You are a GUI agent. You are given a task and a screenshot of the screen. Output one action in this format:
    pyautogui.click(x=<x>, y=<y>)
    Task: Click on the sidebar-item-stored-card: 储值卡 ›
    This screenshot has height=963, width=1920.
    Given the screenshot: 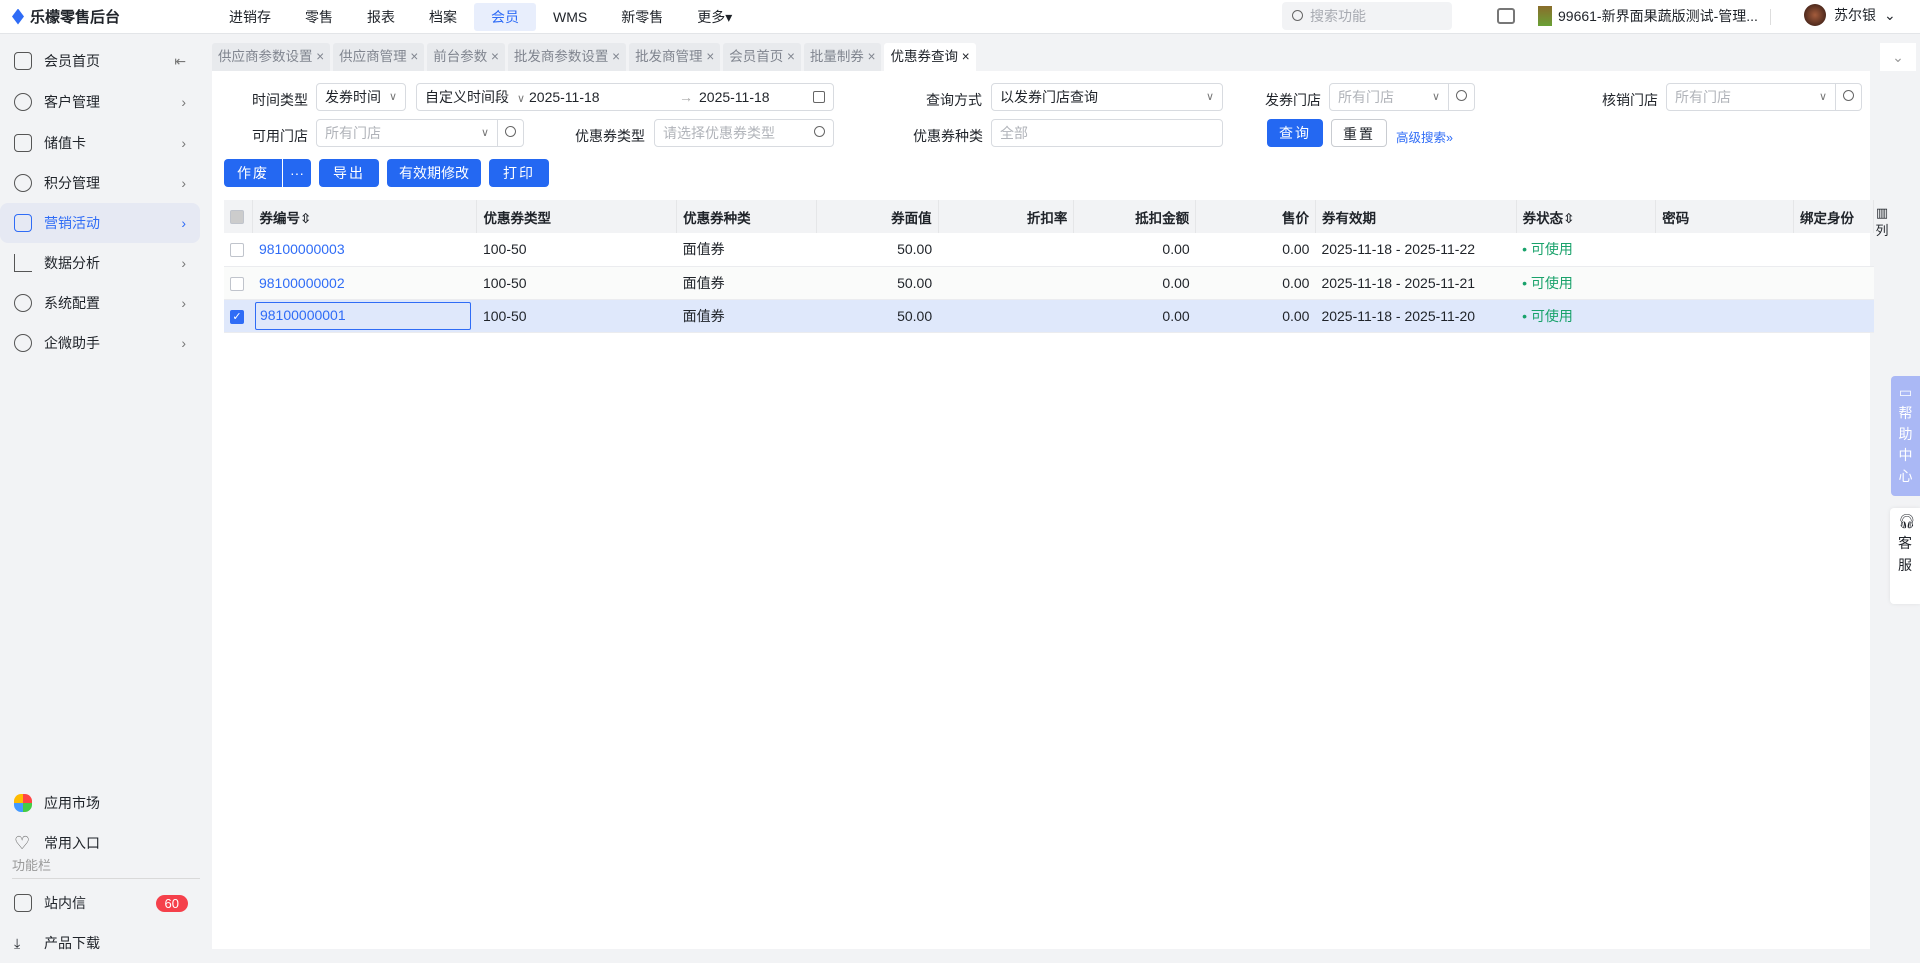 What is the action you would take?
    pyautogui.click(x=100, y=143)
    